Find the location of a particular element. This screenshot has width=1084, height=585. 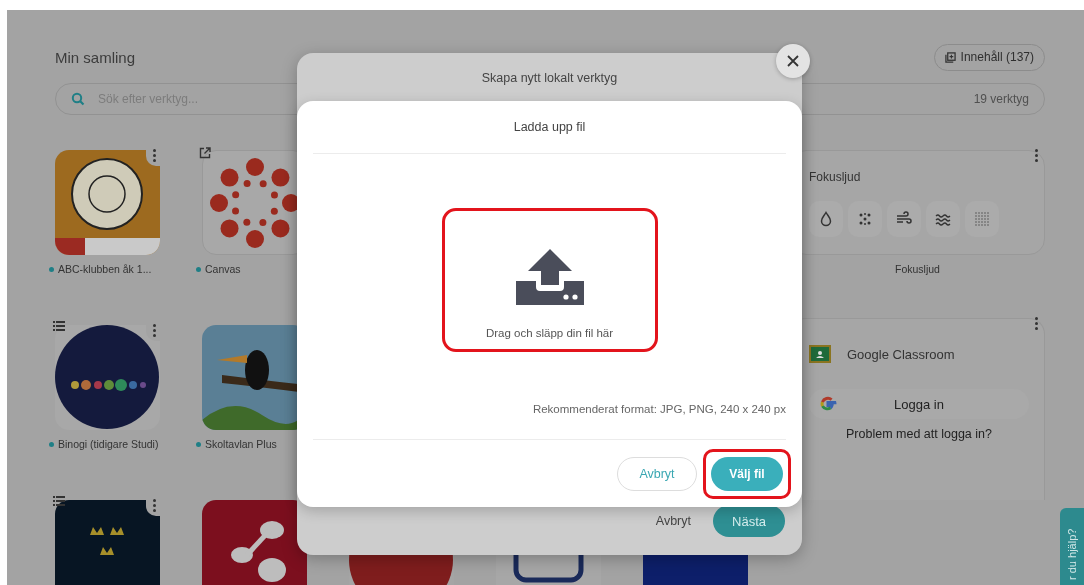

drop-instruction: Drag och släpp din fil här is located at coordinates (549, 333).